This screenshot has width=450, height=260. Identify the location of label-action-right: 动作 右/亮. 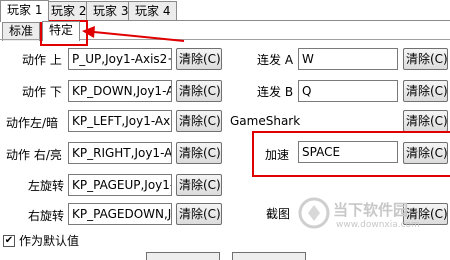
(34, 155).